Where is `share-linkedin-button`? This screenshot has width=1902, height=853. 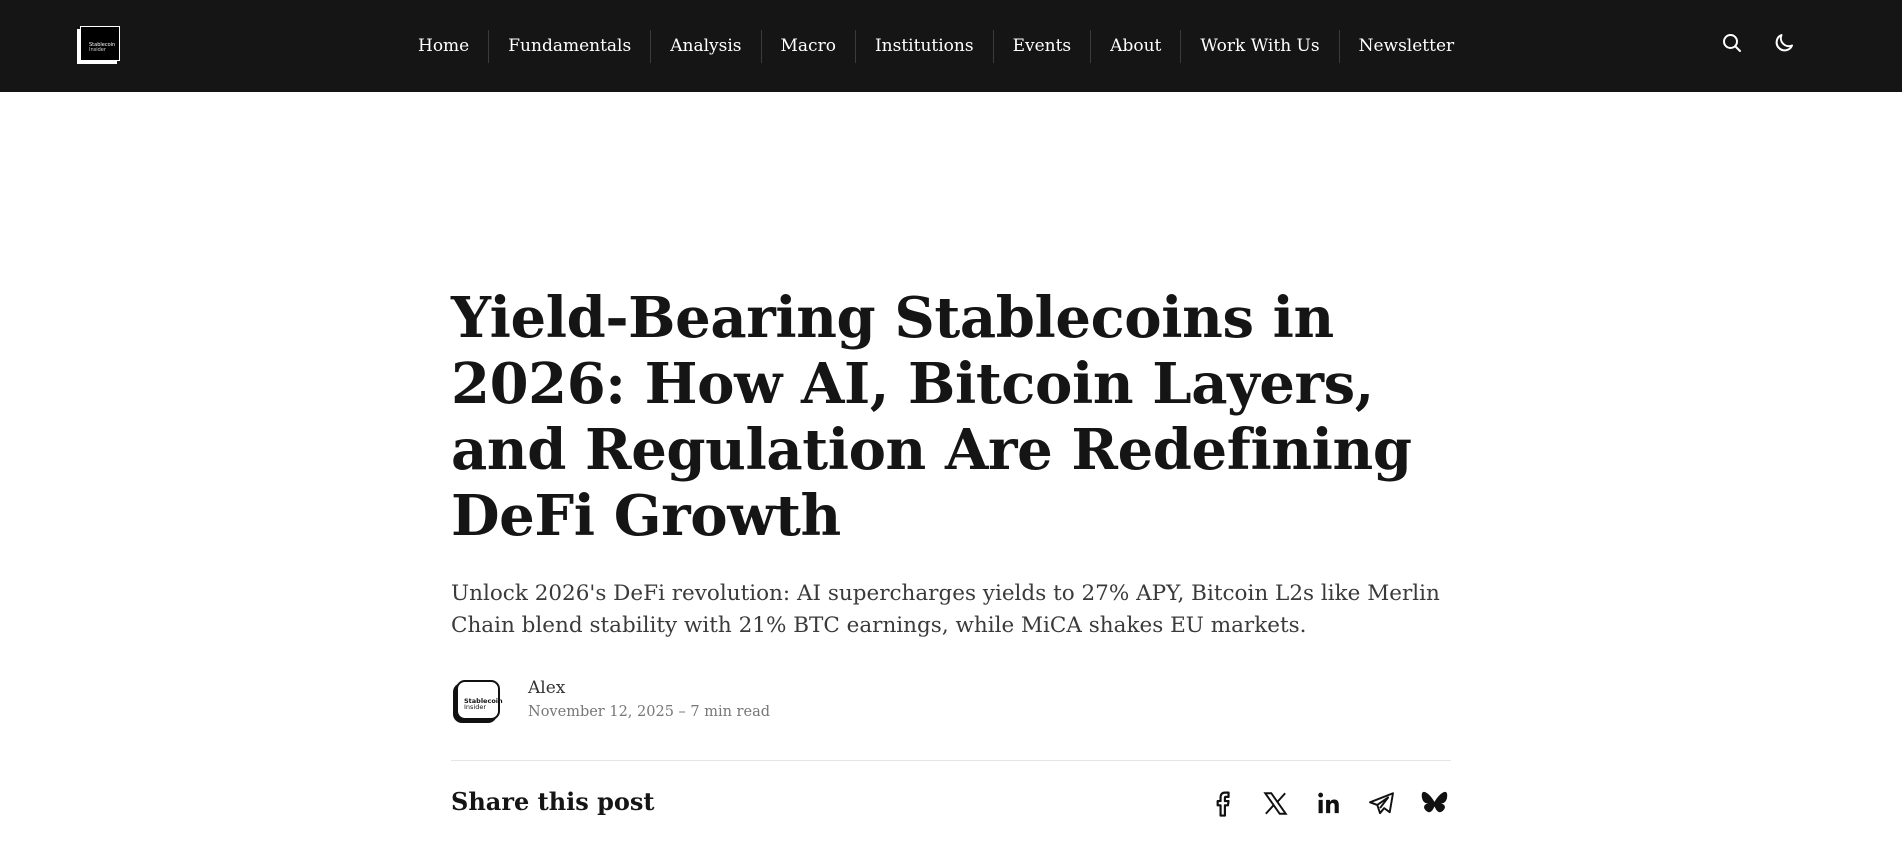
share-linkedin-button is located at coordinates (1328, 803).